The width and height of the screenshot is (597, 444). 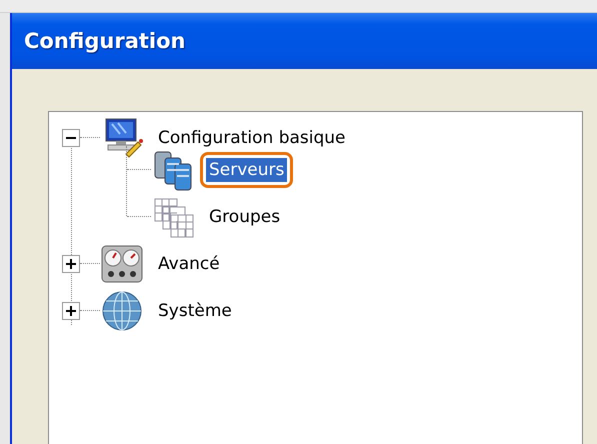 I want to click on collapse-toggle, so click(x=71, y=137).